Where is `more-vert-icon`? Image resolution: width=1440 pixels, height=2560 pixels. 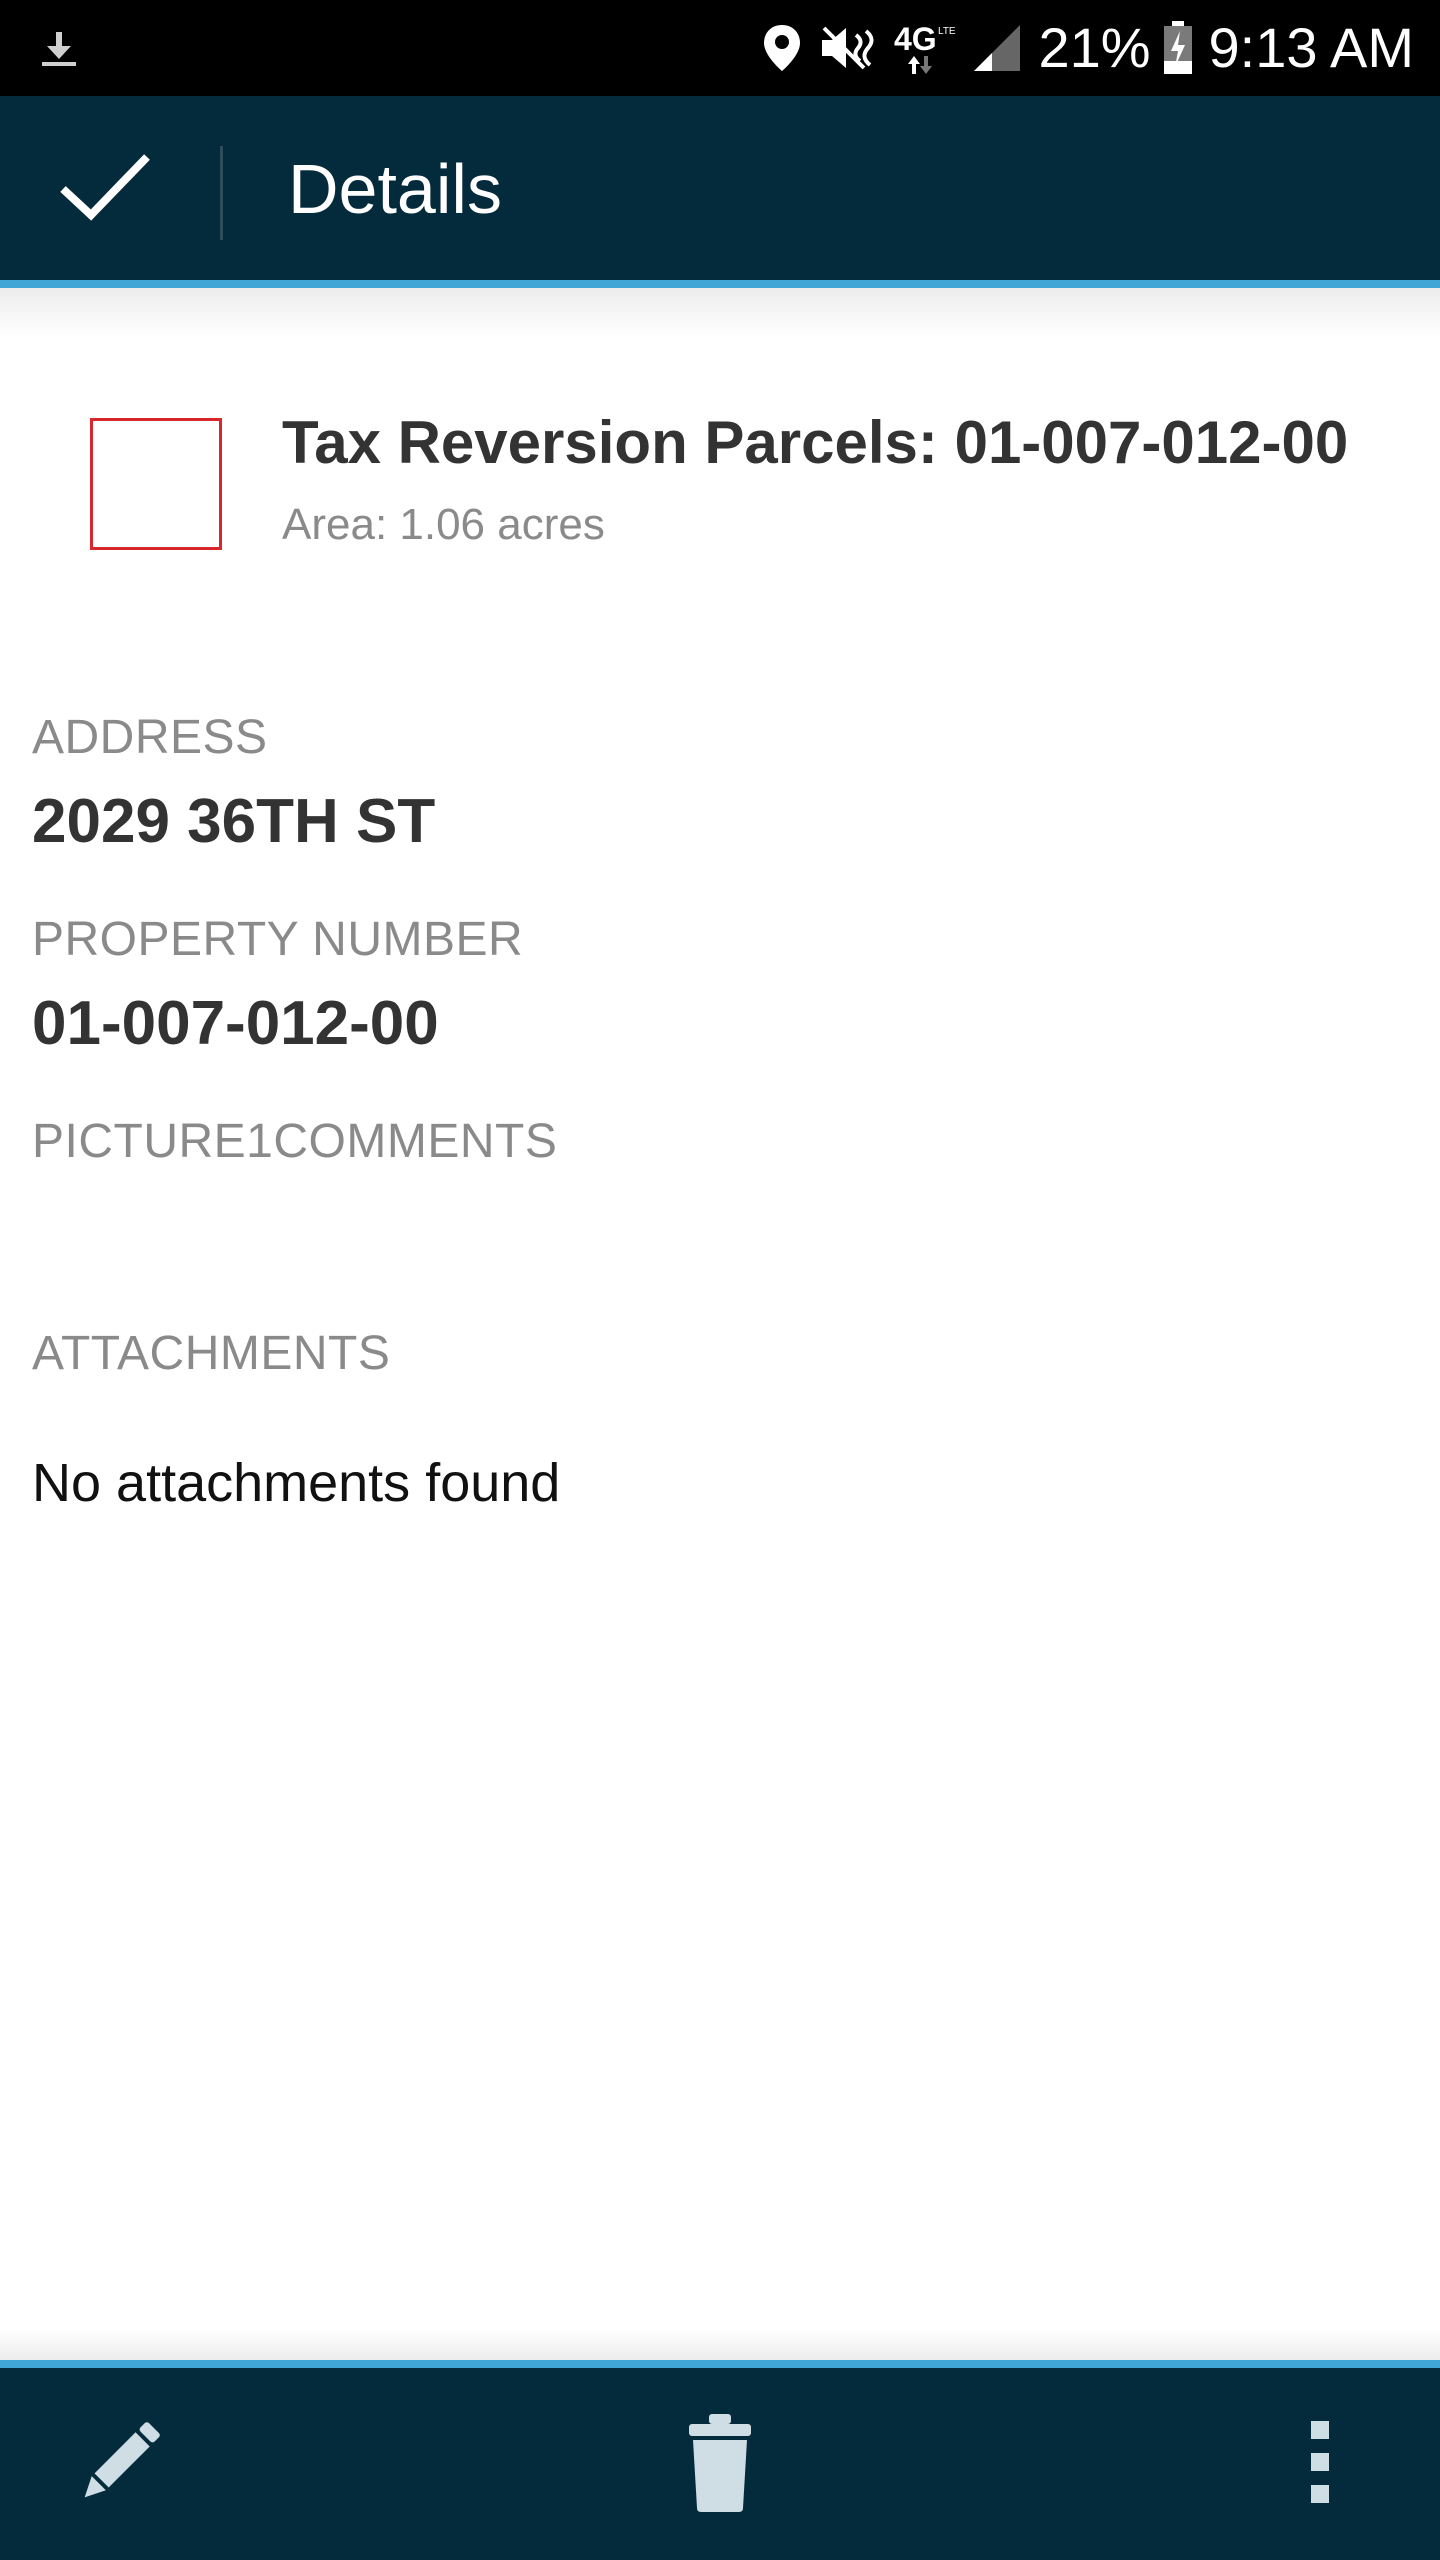
more-vert-icon is located at coordinates (1320, 2464).